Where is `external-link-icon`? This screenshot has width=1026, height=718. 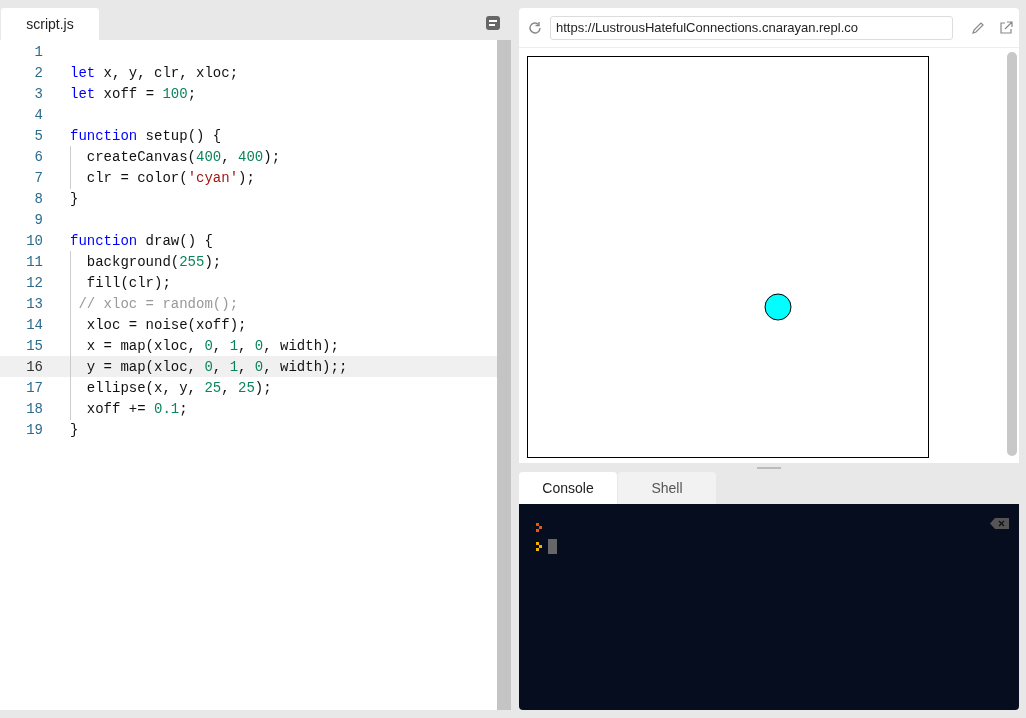 external-link-icon is located at coordinates (1006, 27).